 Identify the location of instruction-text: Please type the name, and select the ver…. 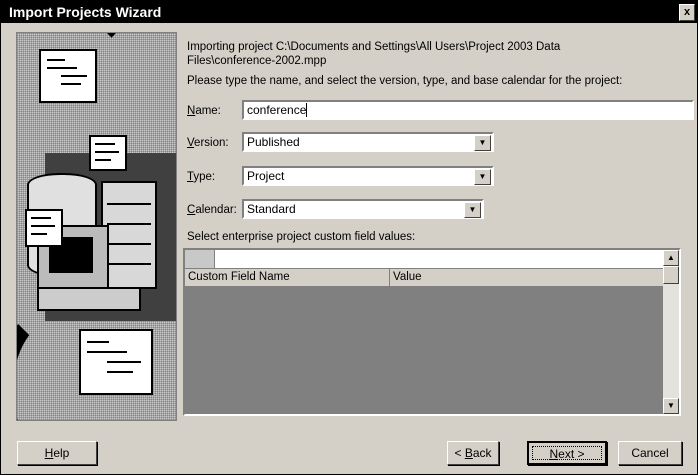
(405, 81).